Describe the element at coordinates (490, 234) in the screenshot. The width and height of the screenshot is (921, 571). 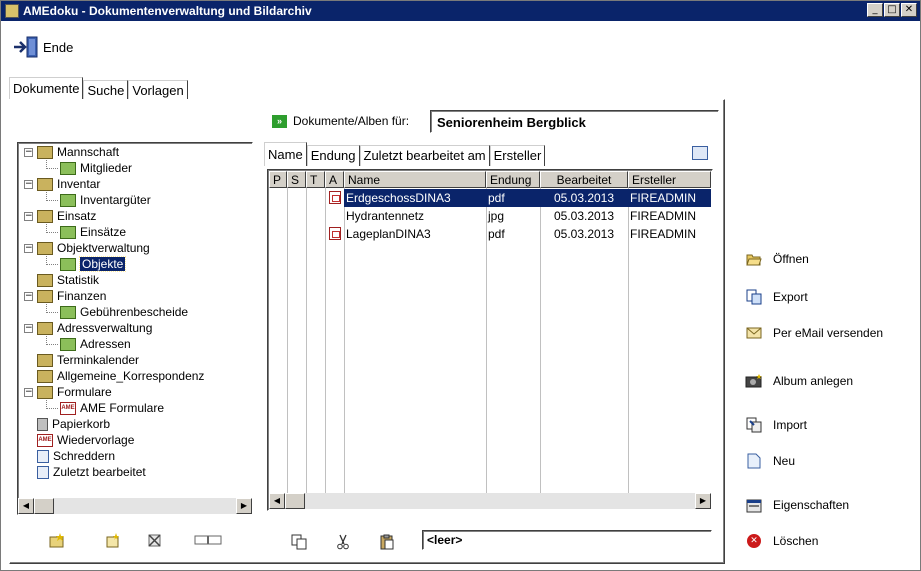
I see `table-row: LageplanDINA3 pdf 05.03.2013 FIREADMIN` at that location.